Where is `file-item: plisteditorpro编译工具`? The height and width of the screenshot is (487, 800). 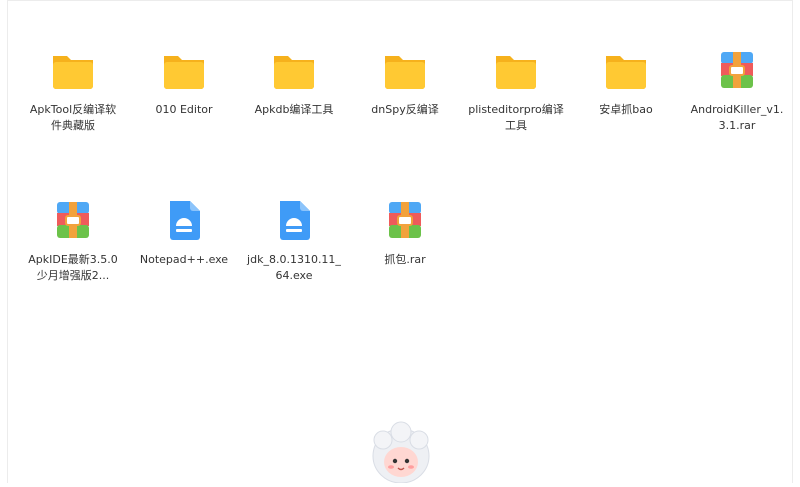 file-item: plisteditorpro编译工具 is located at coordinates (516, 90).